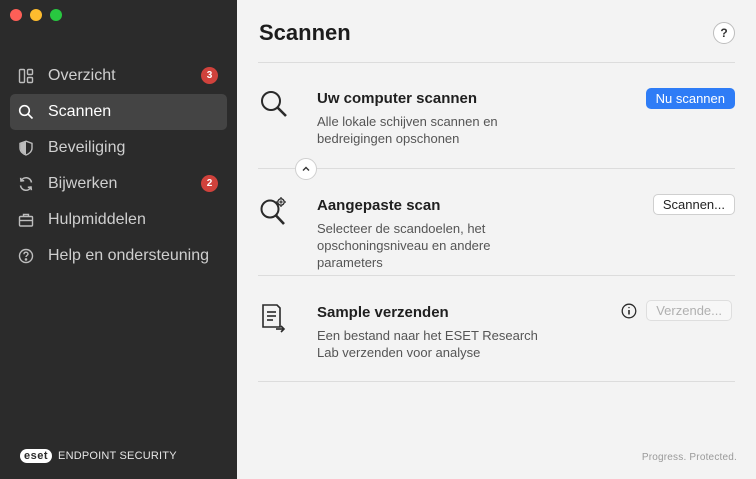  What do you see at coordinates (26, 76) in the screenshot?
I see `dashboard-icon` at bounding box center [26, 76].